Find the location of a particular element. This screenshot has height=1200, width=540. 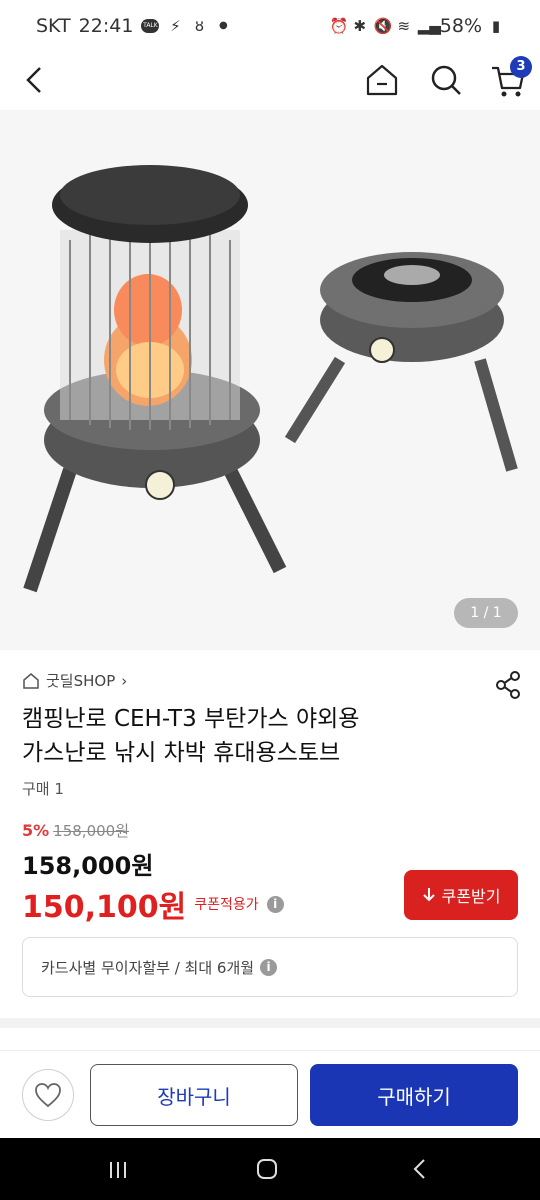

buy-now-button: 구매하기 is located at coordinates (414, 1095).